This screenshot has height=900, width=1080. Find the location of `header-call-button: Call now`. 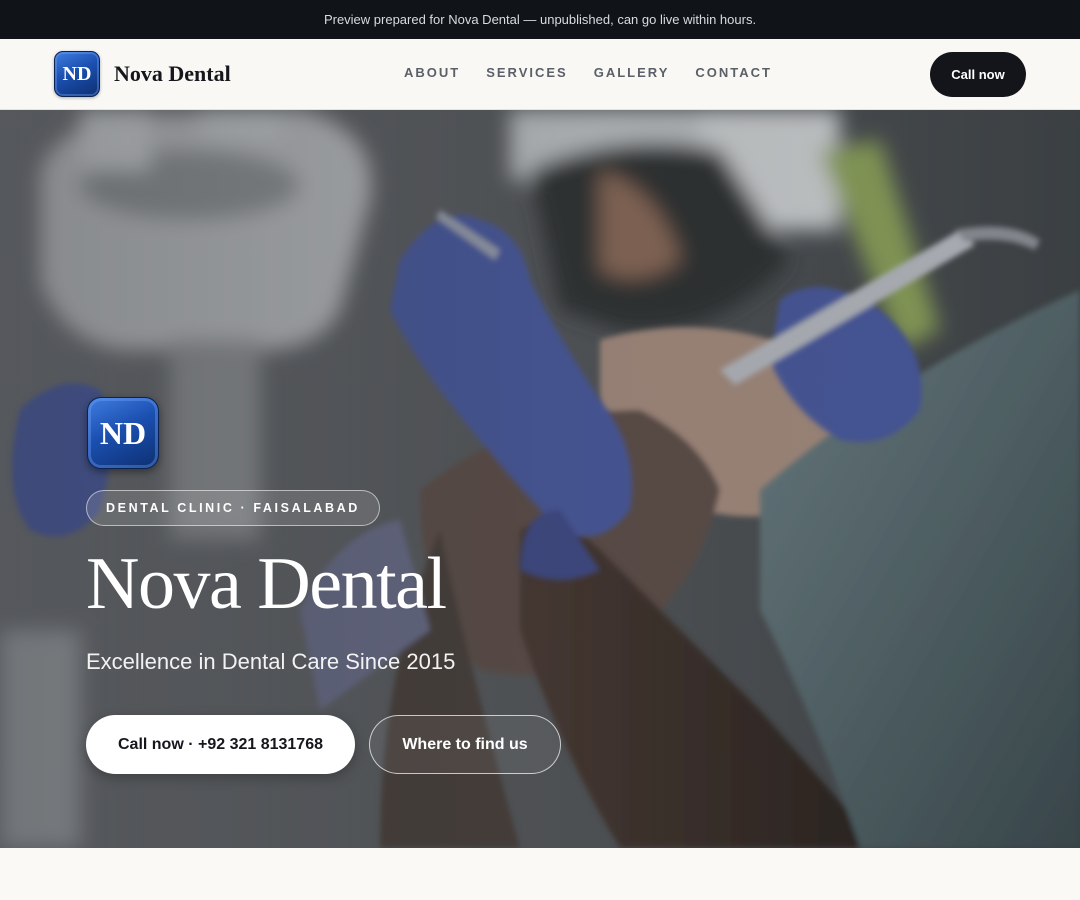

header-call-button: Call now is located at coordinates (978, 74).